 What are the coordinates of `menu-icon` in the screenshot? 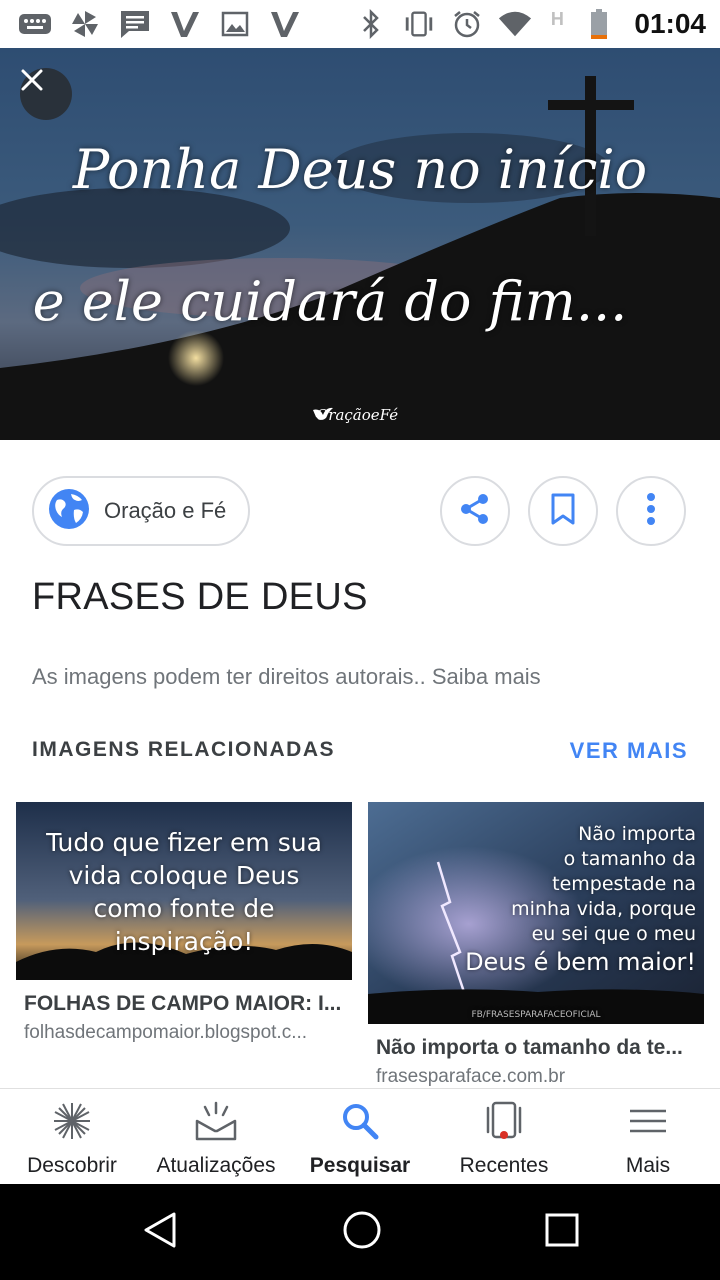 It's located at (648, 1123).